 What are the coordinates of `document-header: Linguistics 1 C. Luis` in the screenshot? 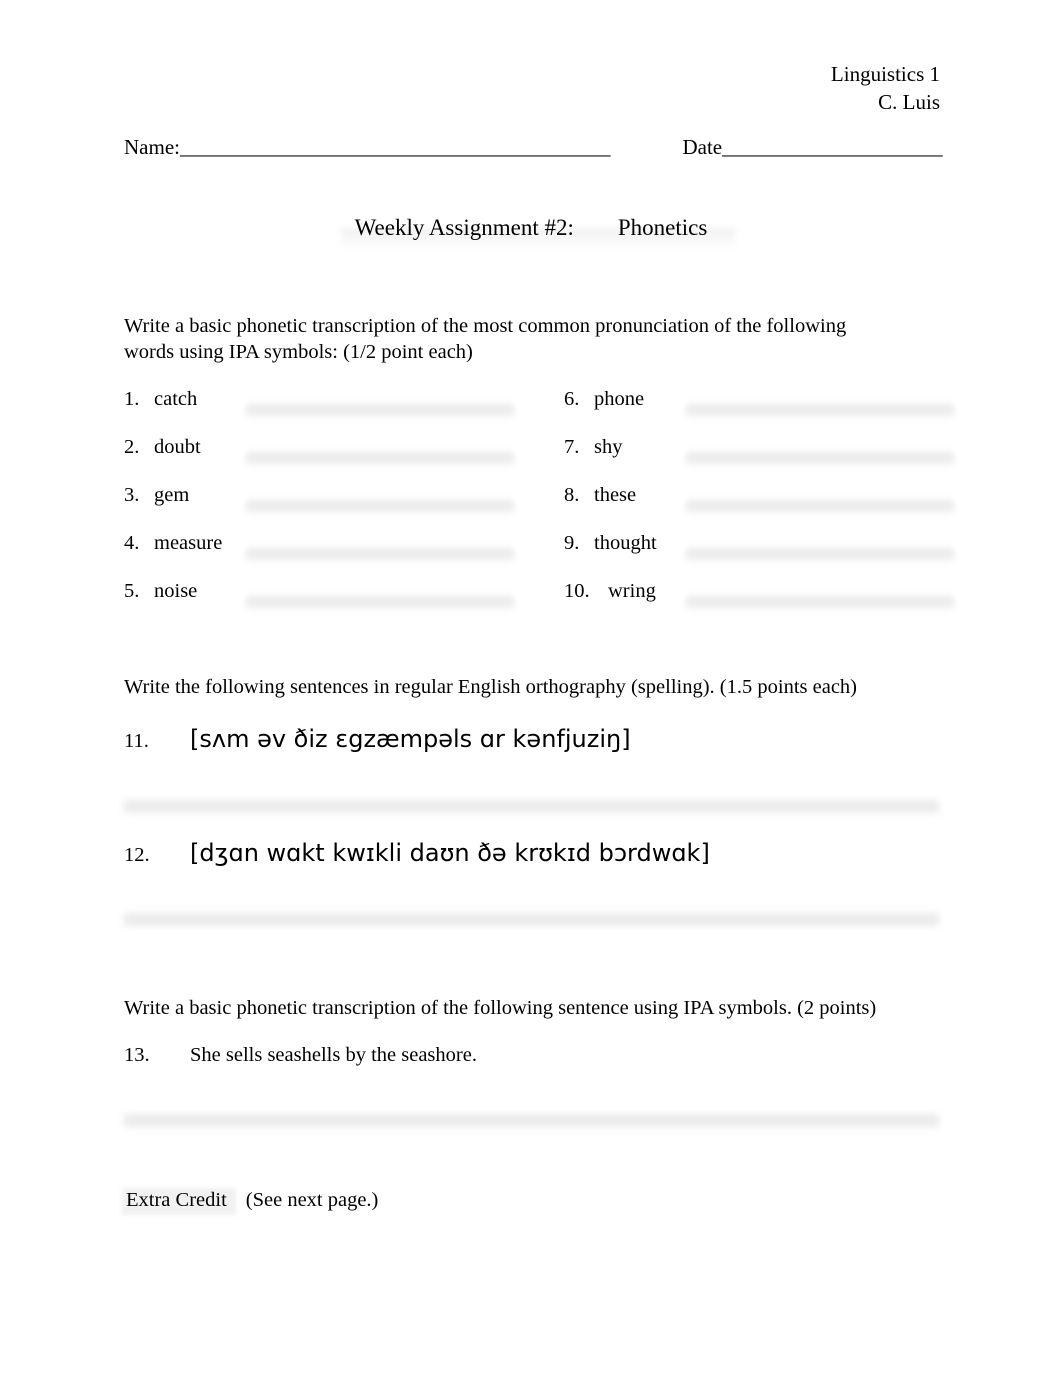 It's located at (885, 88).